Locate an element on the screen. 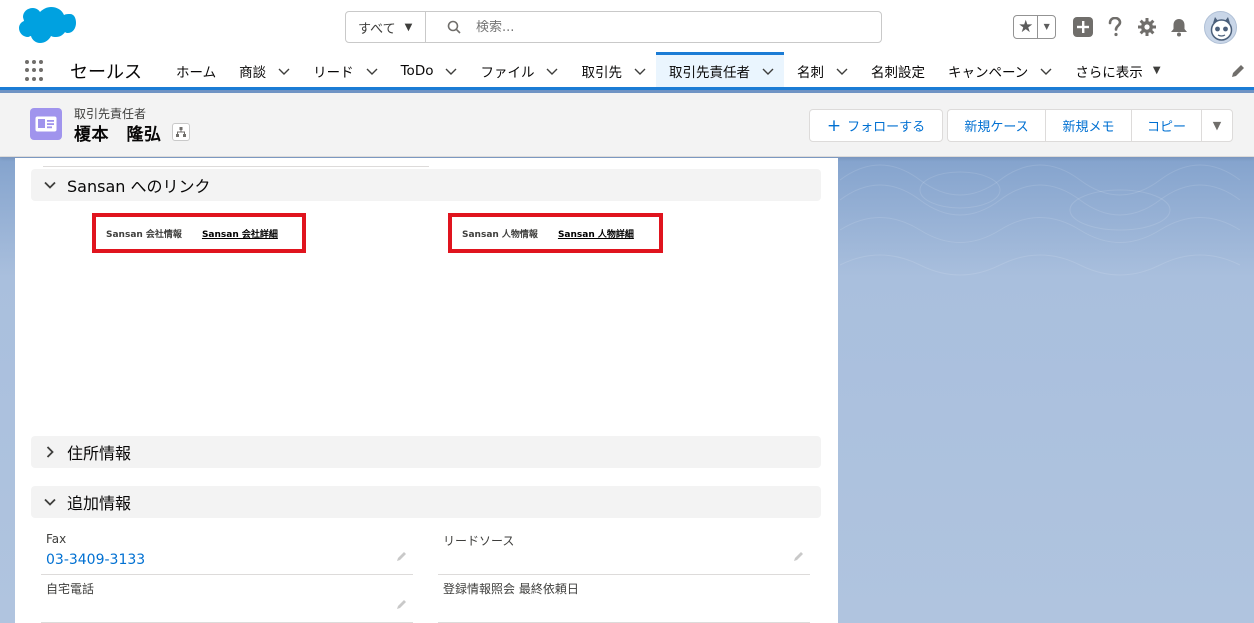 The image size is (1254, 623). nav-item-business-cards: 名刺 is located at coordinates (821, 70).